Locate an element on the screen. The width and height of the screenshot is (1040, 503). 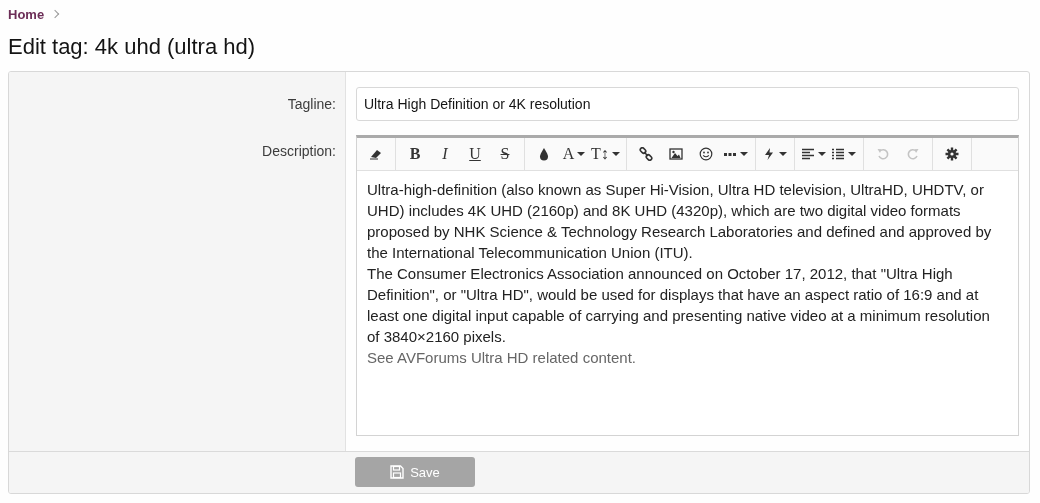
eraser-icon is located at coordinates (376, 154).